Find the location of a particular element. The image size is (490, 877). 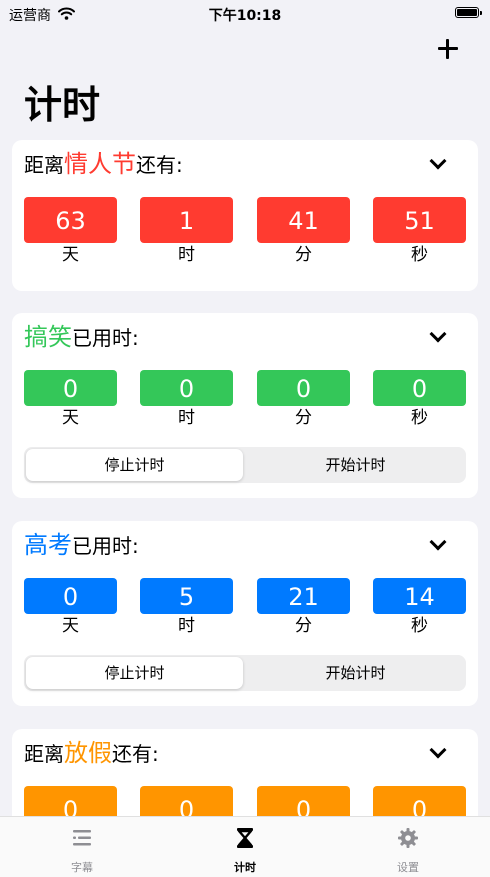

add-timer-button is located at coordinates (448, 49).